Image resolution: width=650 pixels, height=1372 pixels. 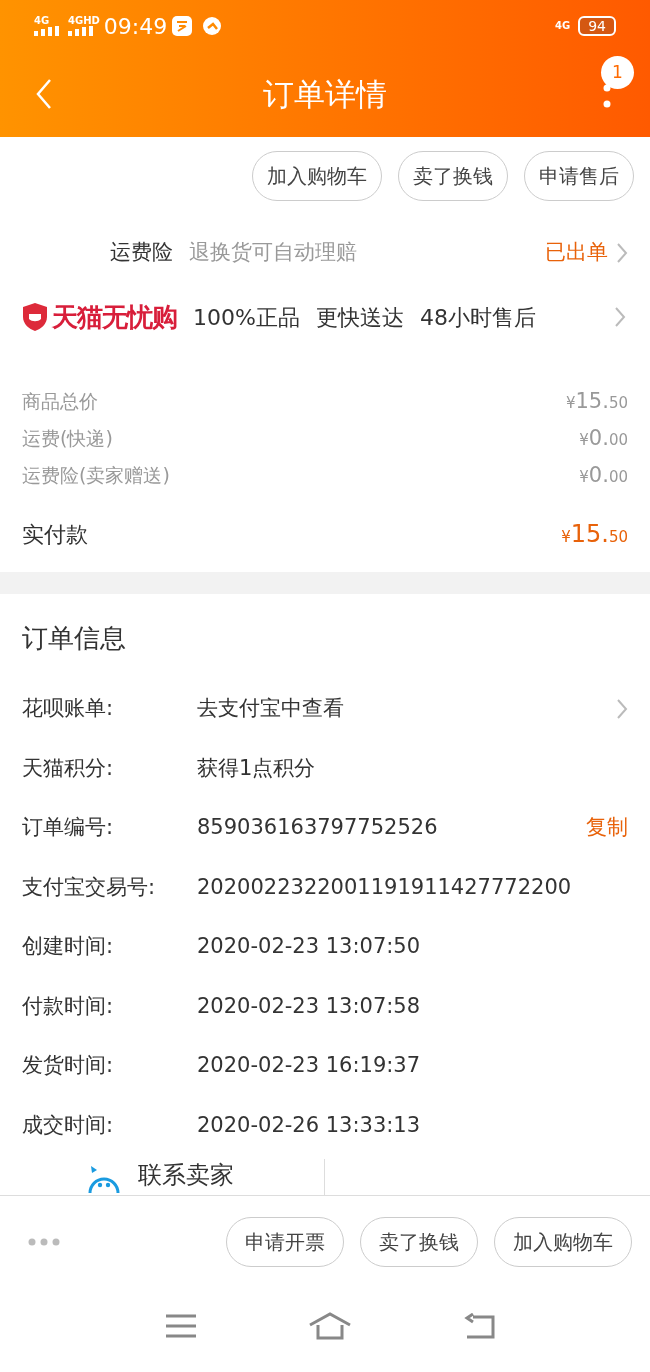 I want to click on back-icon, so click(x=44, y=94).